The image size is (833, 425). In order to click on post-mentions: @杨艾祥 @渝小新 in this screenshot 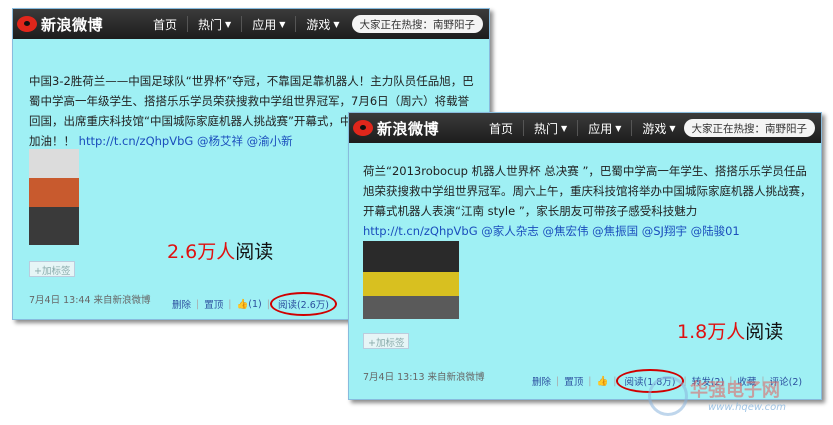, I will do `click(245, 141)`.